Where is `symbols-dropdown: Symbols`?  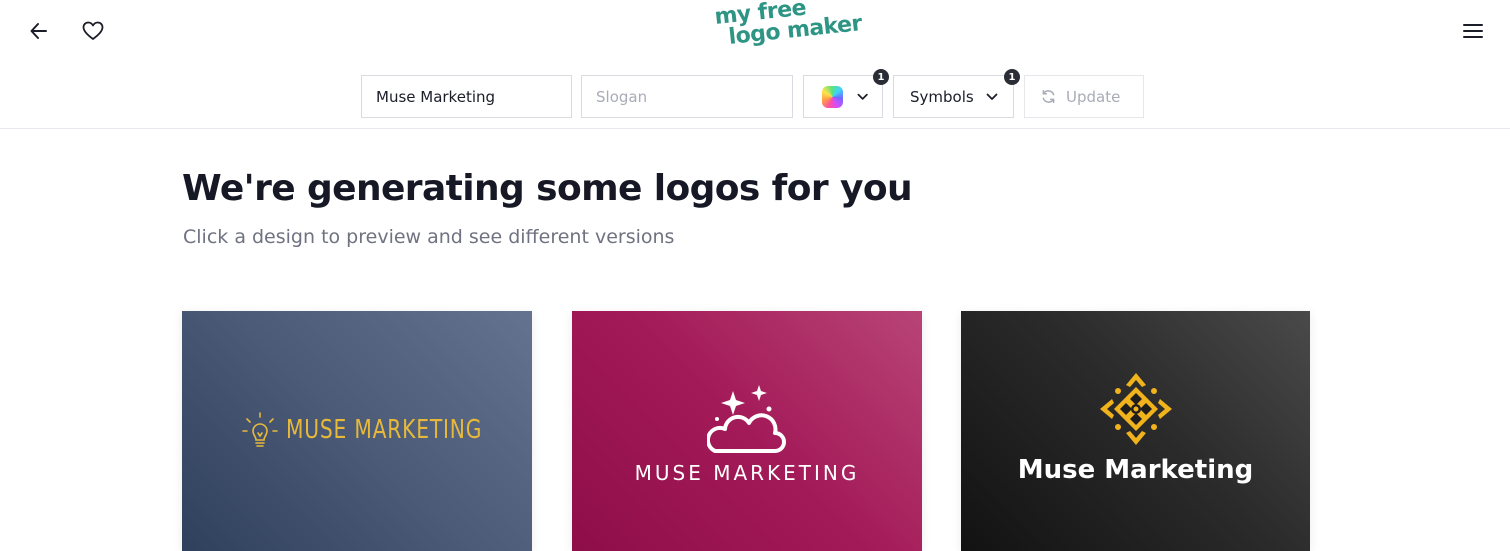
symbols-dropdown: Symbols is located at coordinates (953, 96).